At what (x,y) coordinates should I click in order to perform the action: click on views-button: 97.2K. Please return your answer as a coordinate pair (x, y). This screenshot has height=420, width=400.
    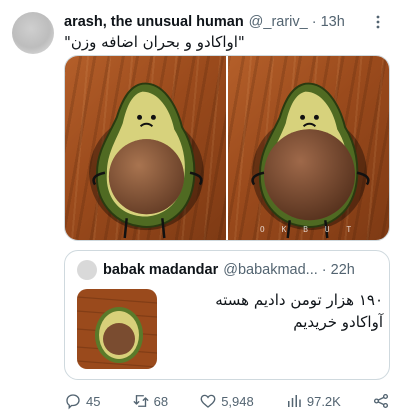
    Looking at the image, I should click on (313, 401).